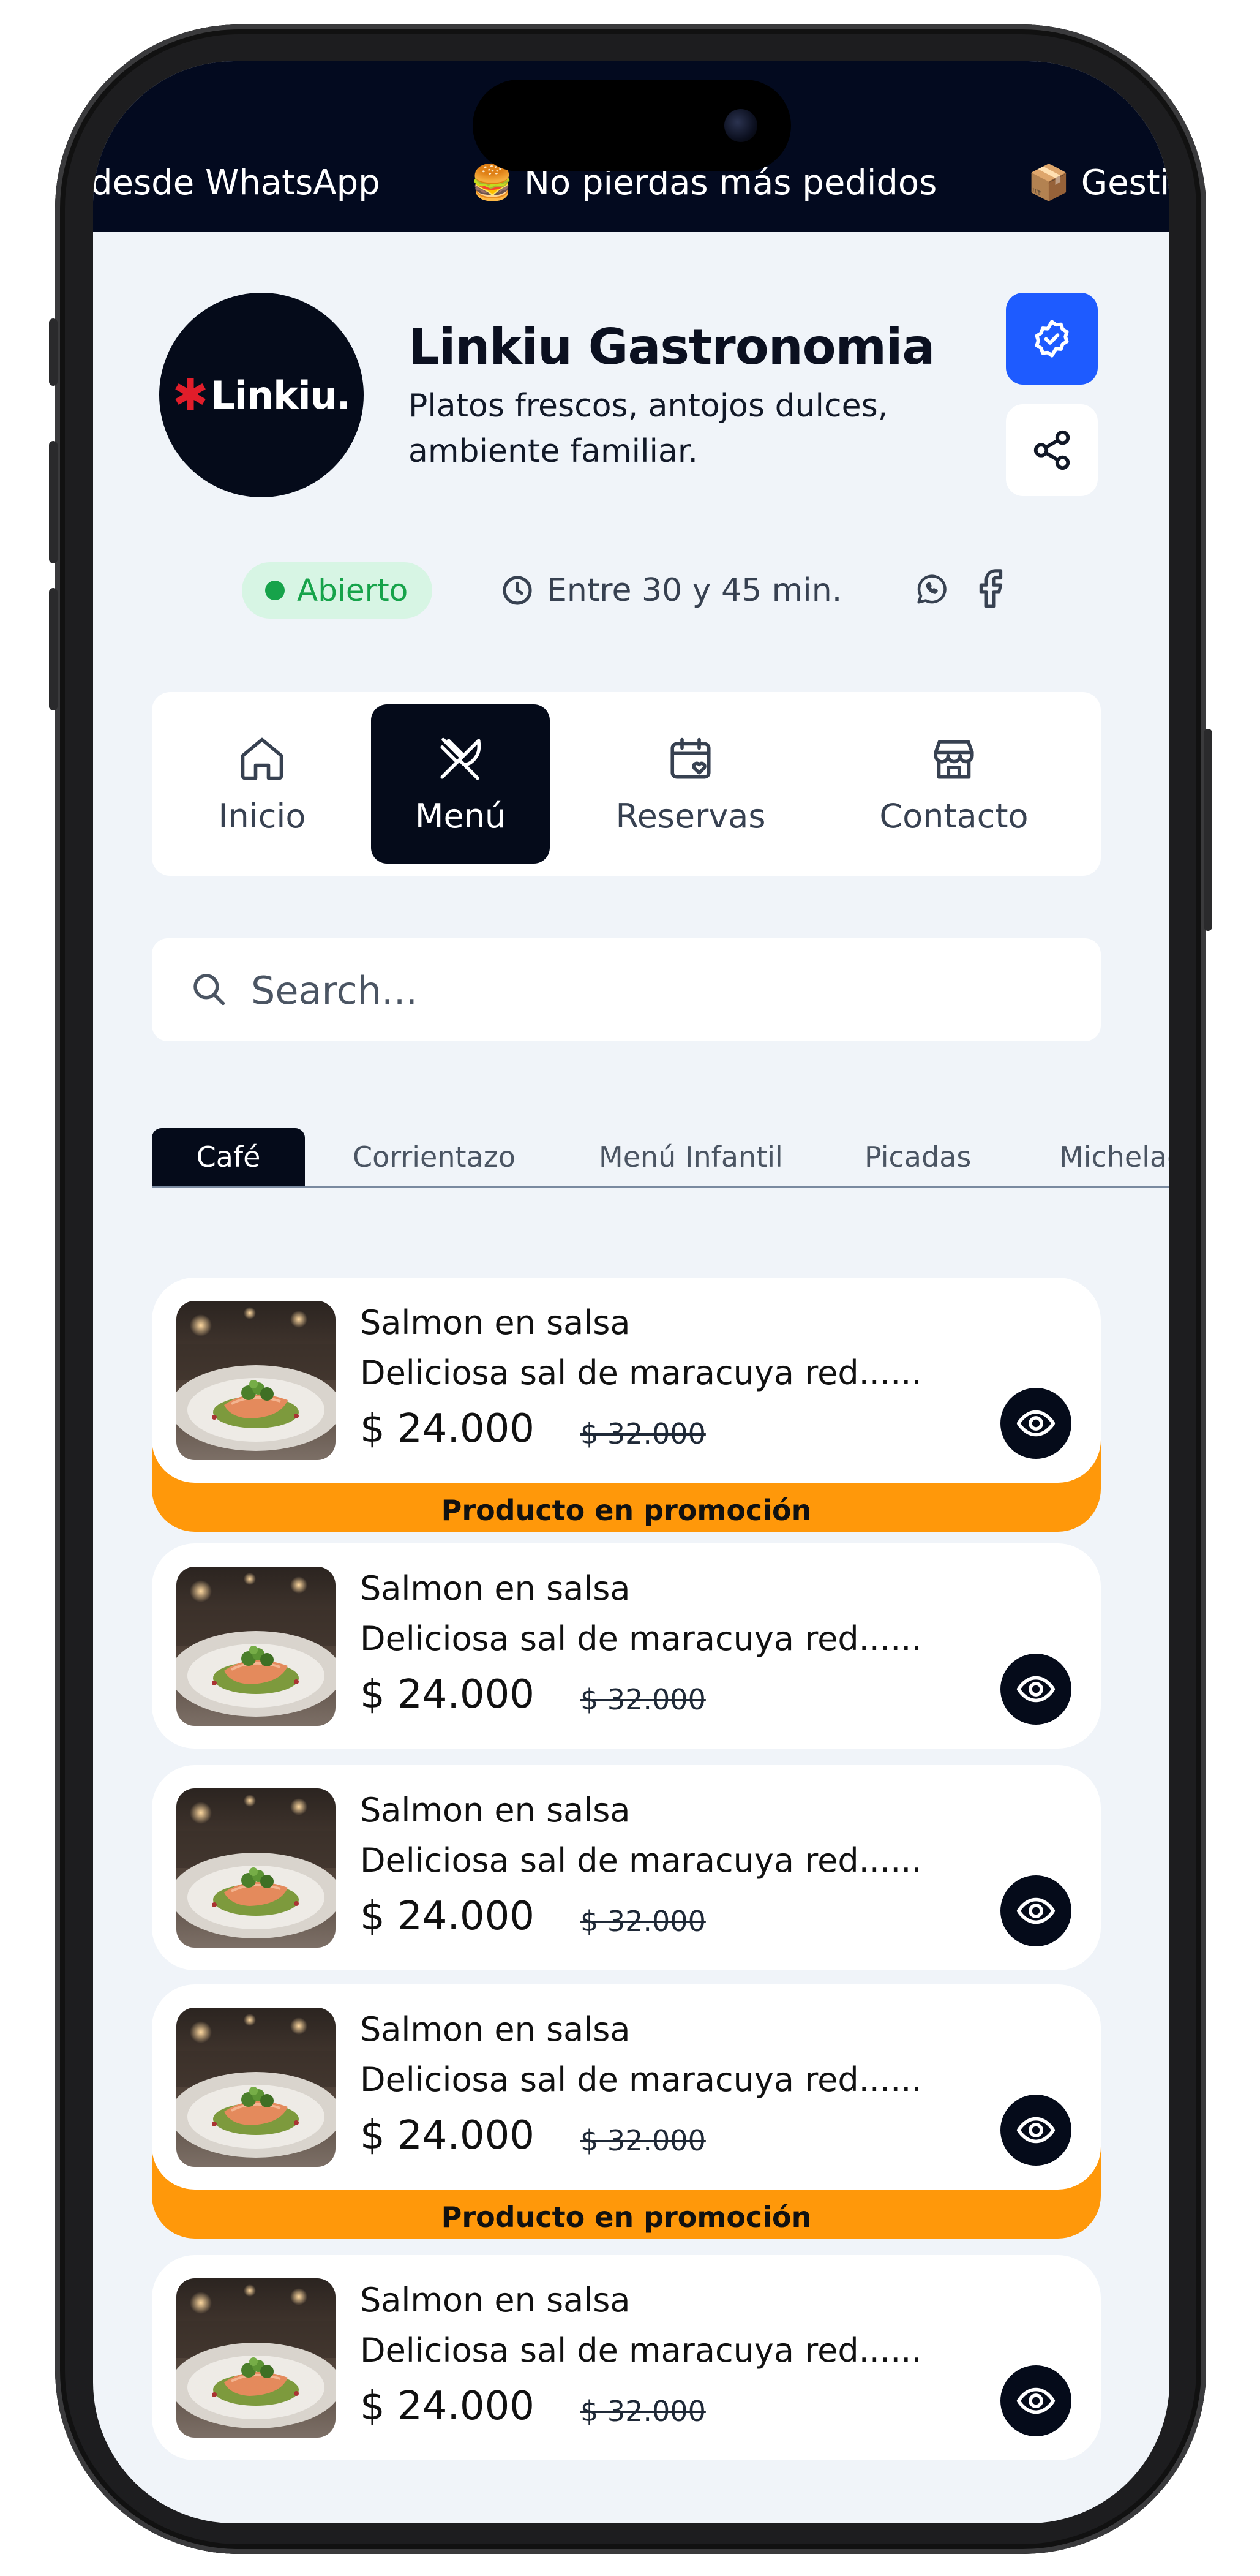 The width and height of the screenshot is (1260, 2576). Describe the element at coordinates (352, 590) in the screenshot. I see `open-status-label: Abierto` at that location.